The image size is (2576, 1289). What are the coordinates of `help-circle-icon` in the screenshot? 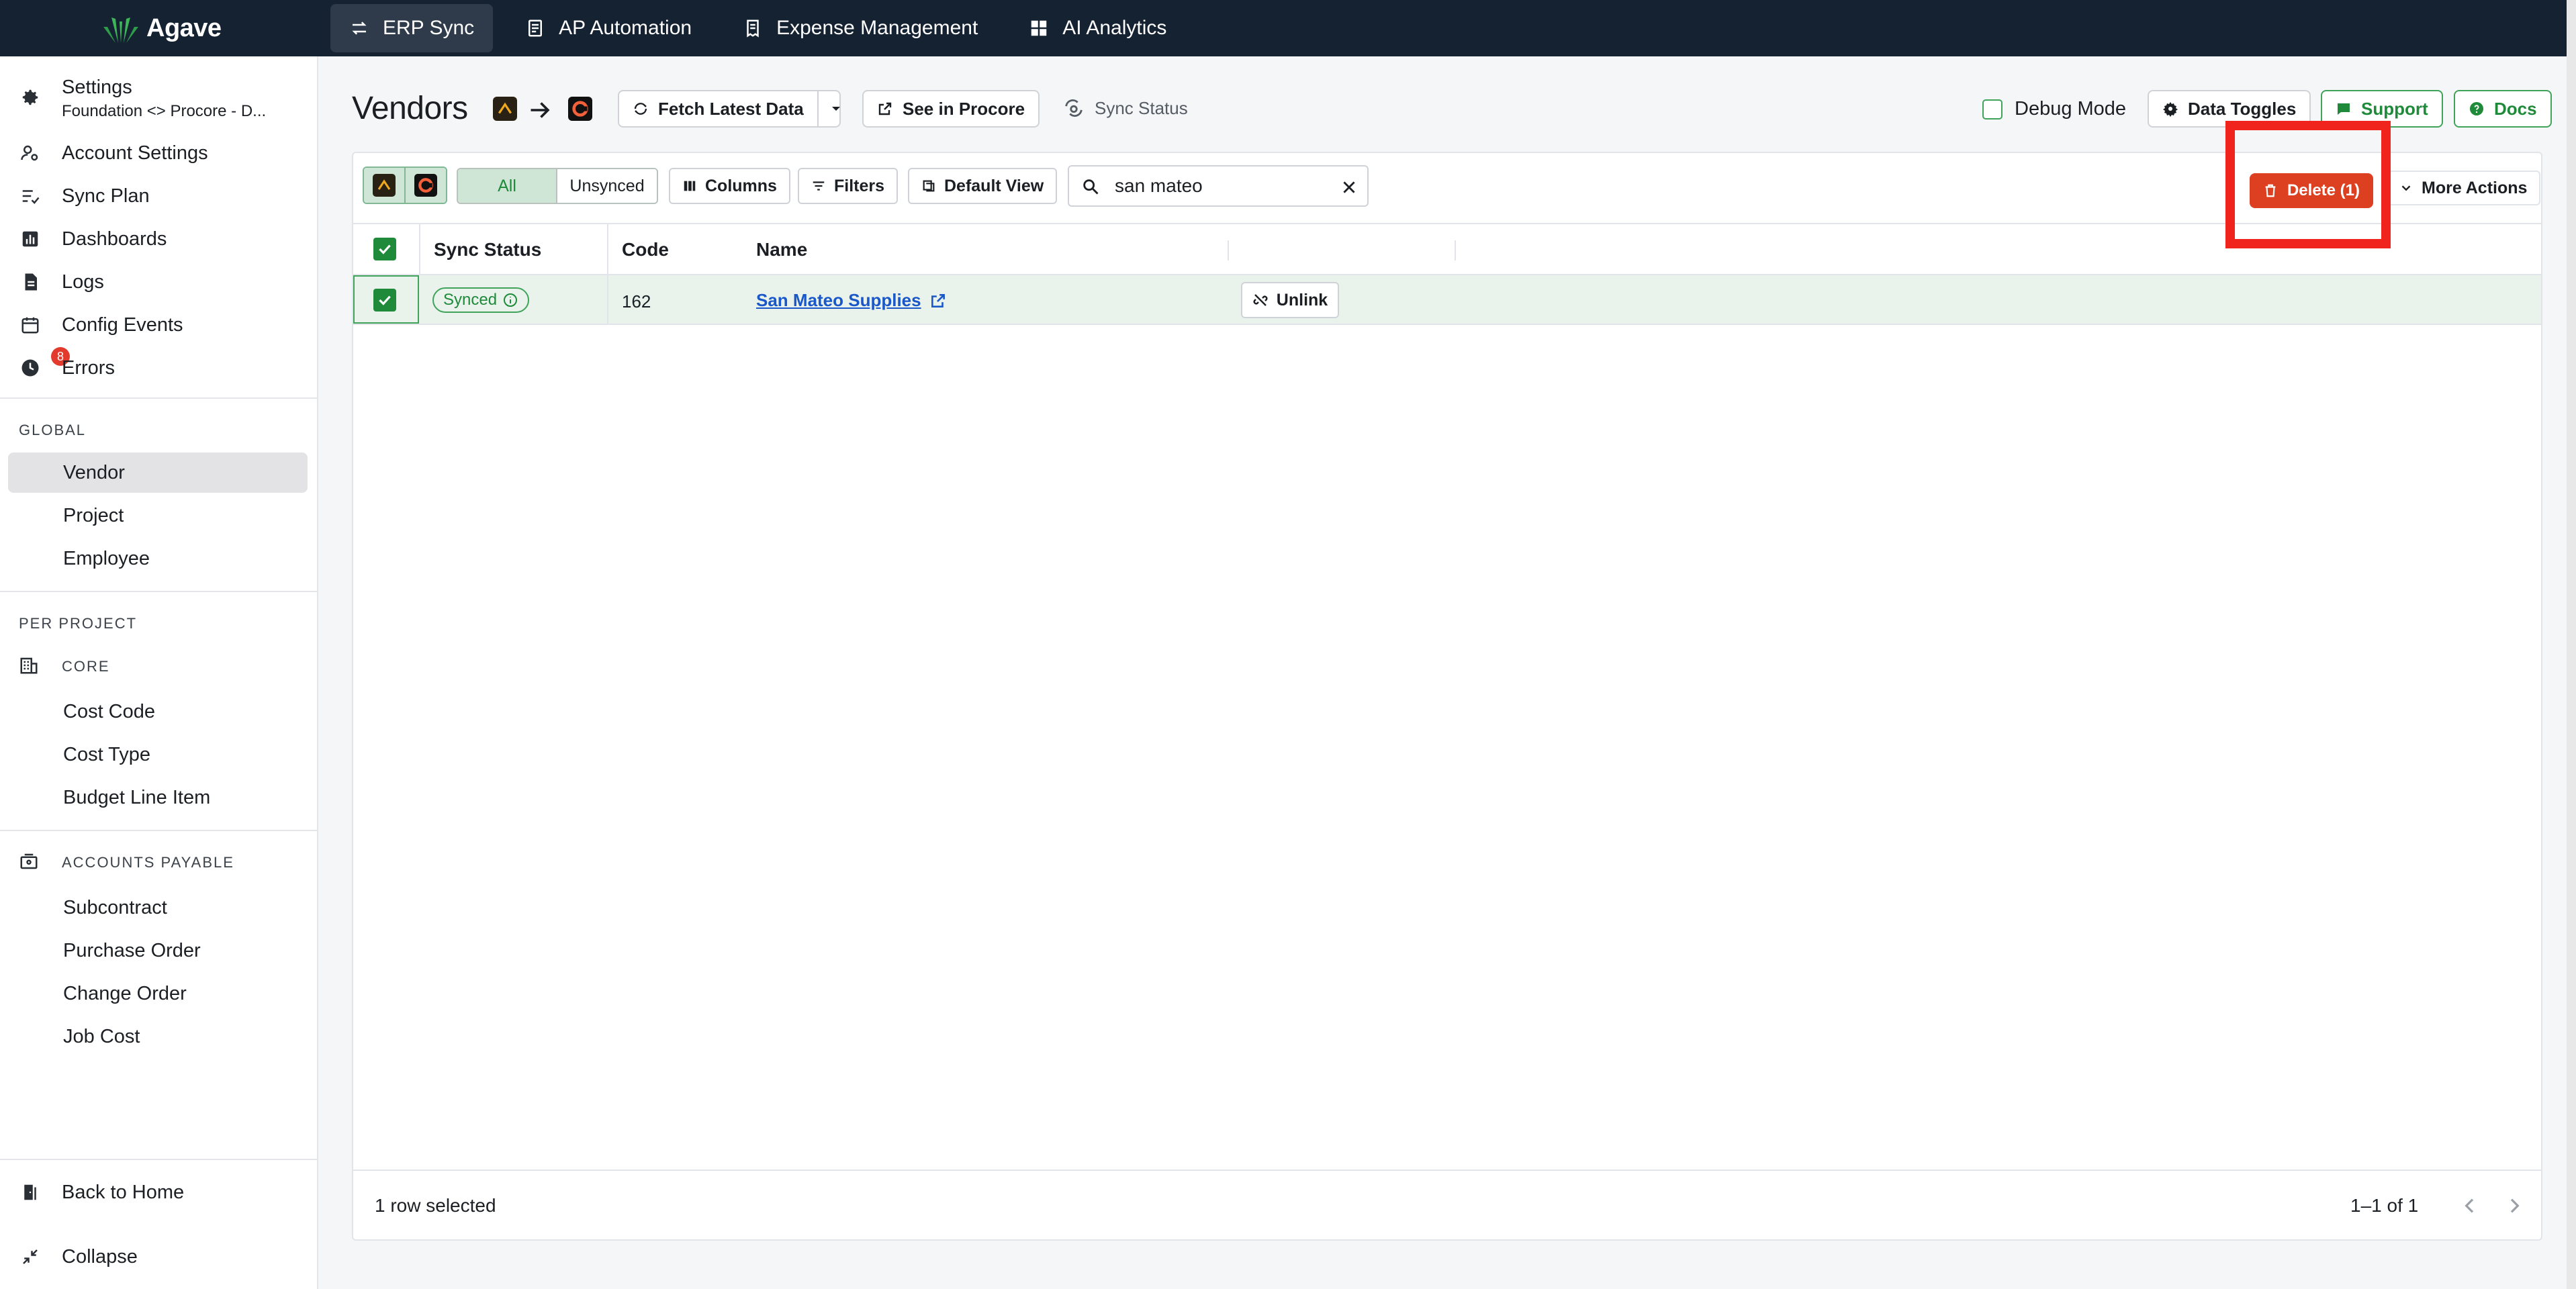 It's located at (2476, 108).